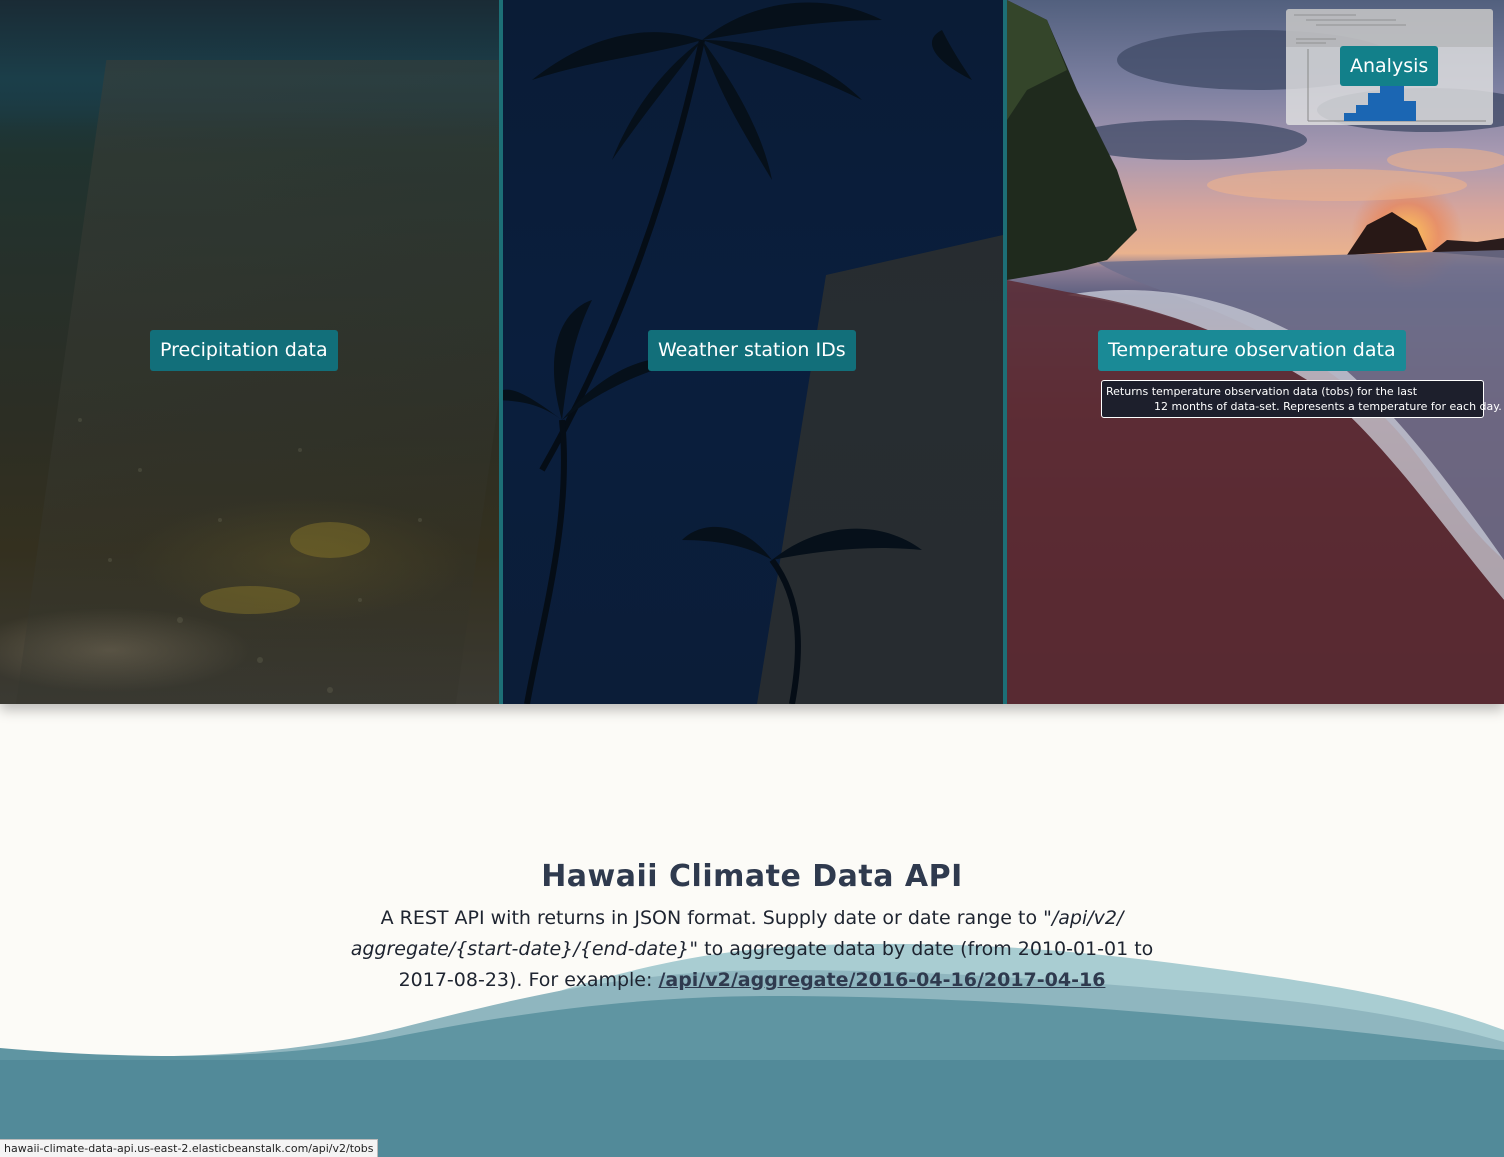 This screenshot has height=1157, width=1504. I want to click on example-link: /api/v2/aggregate/2016-04-16/2017-04-16, so click(881, 980).